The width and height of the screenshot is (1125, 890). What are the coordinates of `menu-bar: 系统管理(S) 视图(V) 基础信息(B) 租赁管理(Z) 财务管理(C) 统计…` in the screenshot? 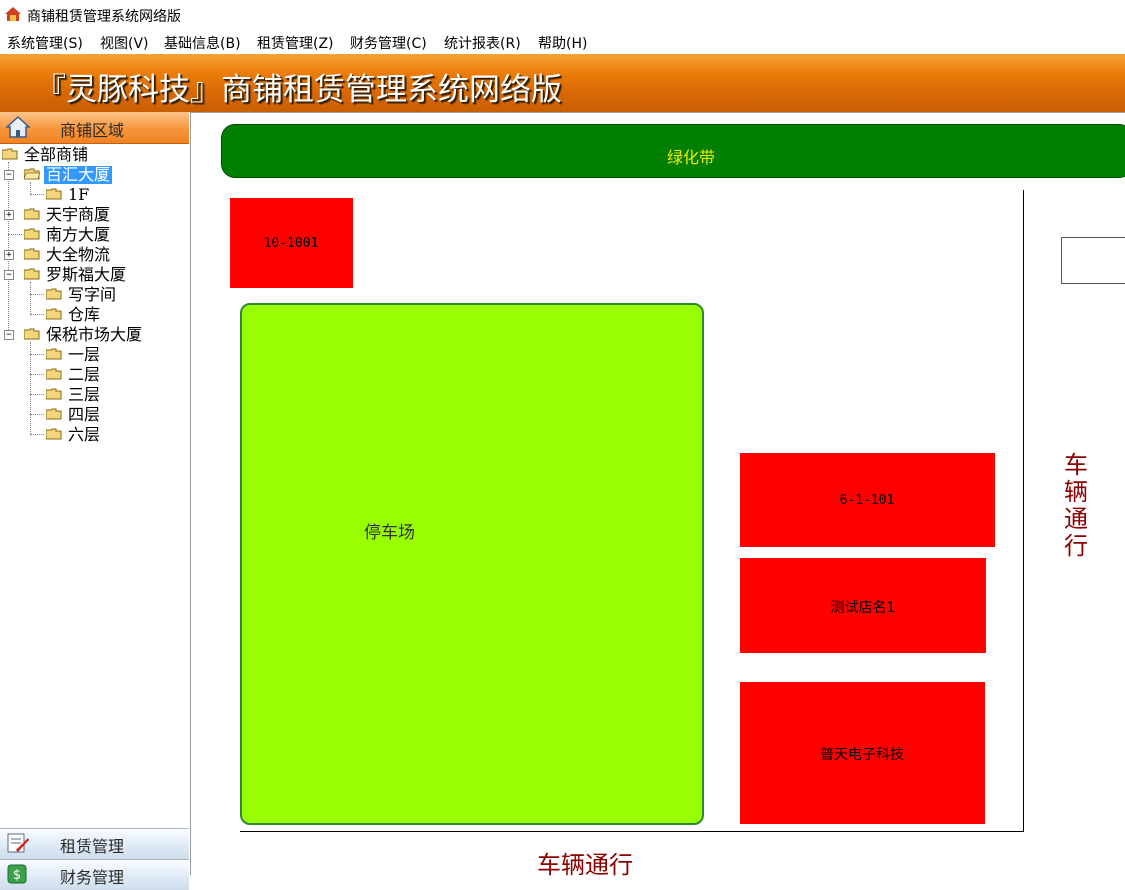 It's located at (562, 42).